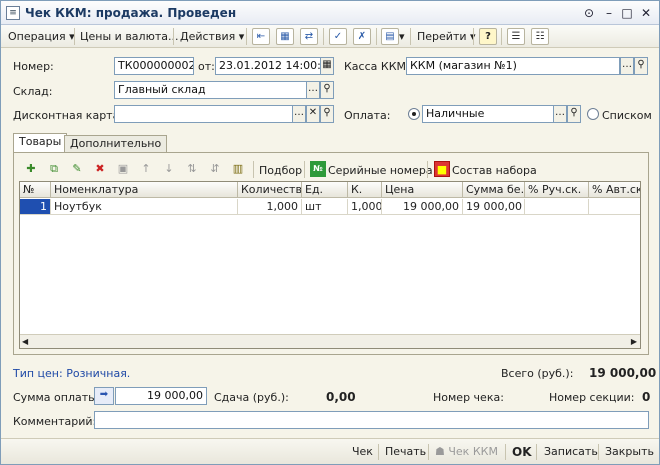 This screenshot has height=465, width=660. I want to click on help-icon: ?, so click(488, 36).